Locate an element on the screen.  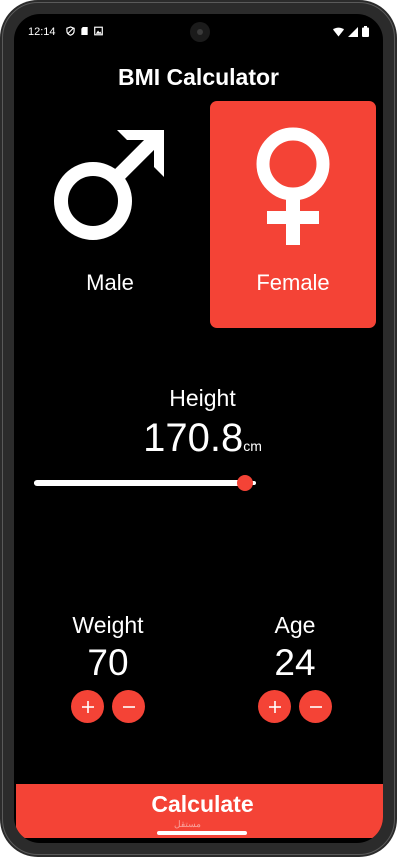
watermark: مستقل is located at coordinates (187, 824).